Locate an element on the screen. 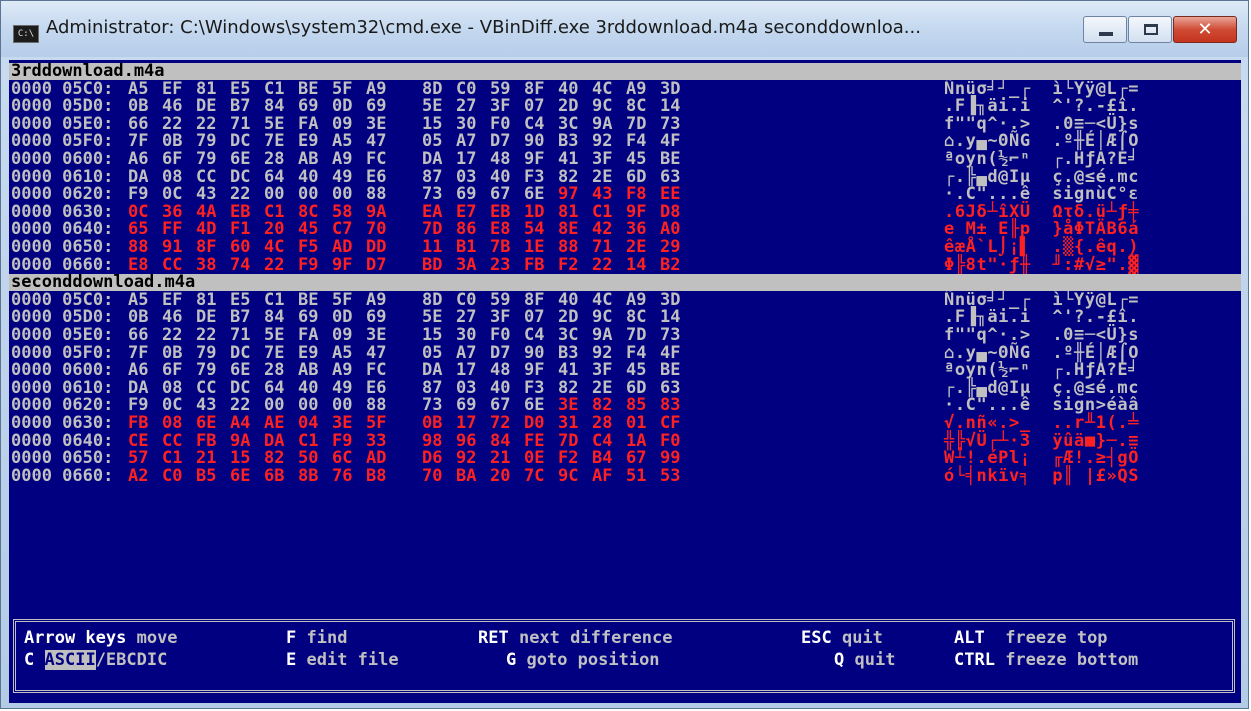 The height and width of the screenshot is (711, 1251). hex-byte: DD is located at coordinates (376, 247).